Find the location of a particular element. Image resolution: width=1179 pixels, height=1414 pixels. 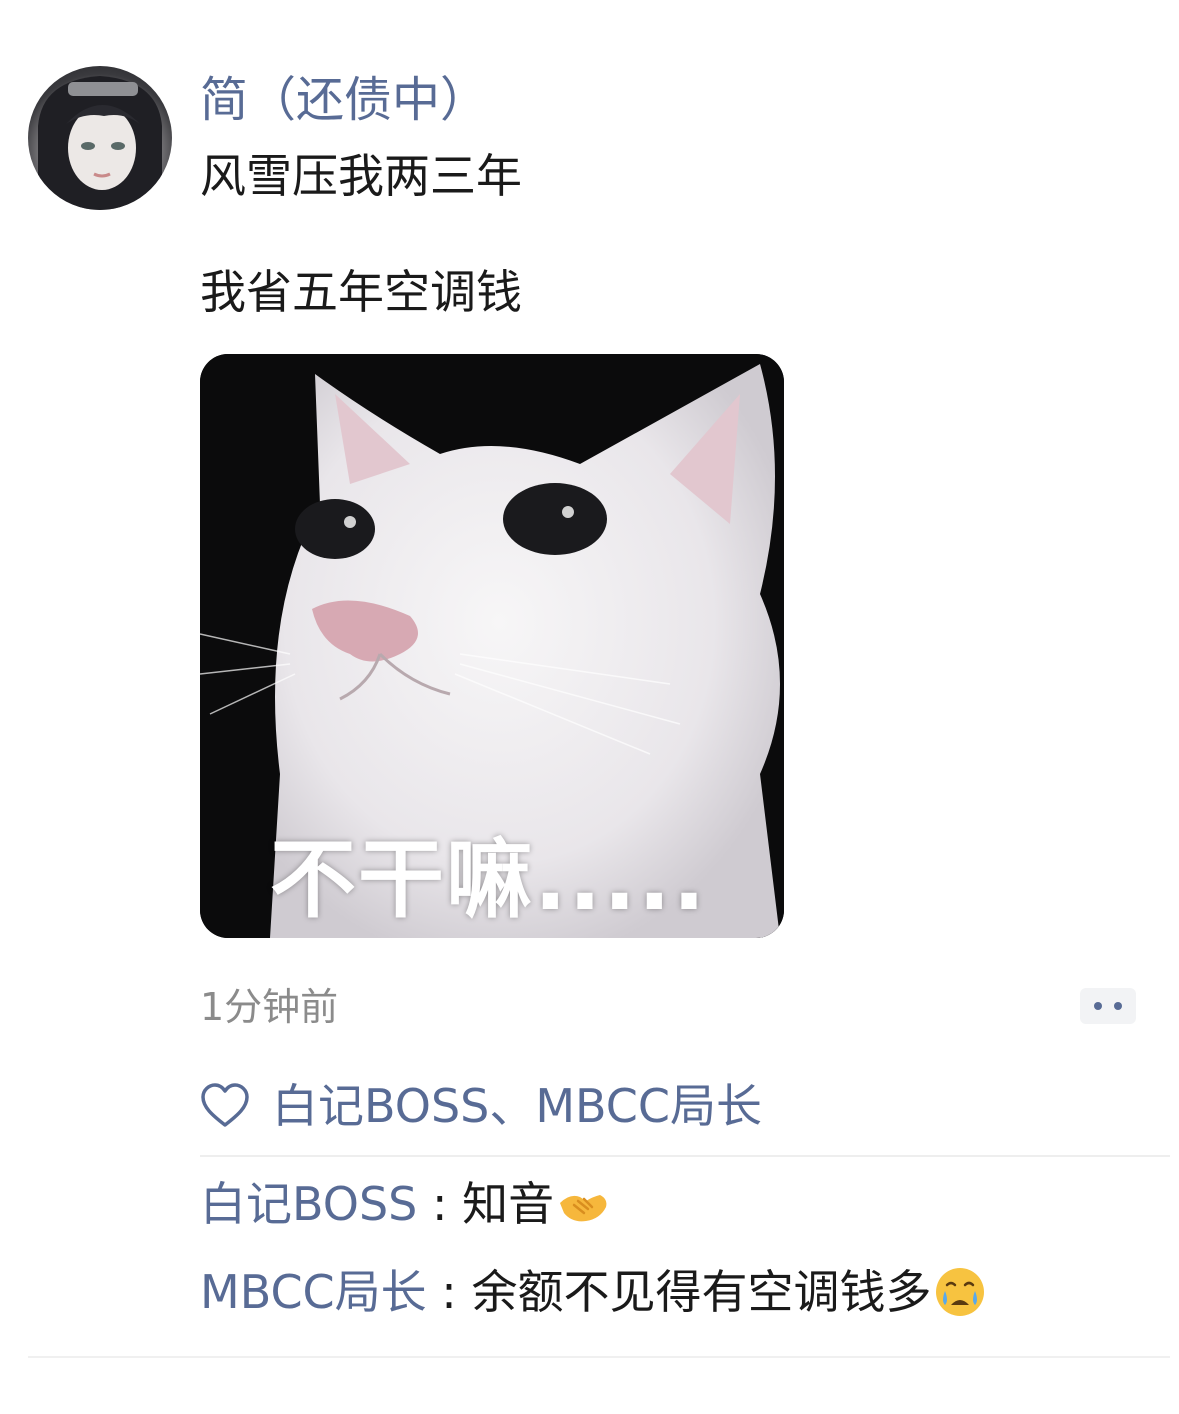

post-text-line-1: 风雪压我两三年 is located at coordinates (361, 176).